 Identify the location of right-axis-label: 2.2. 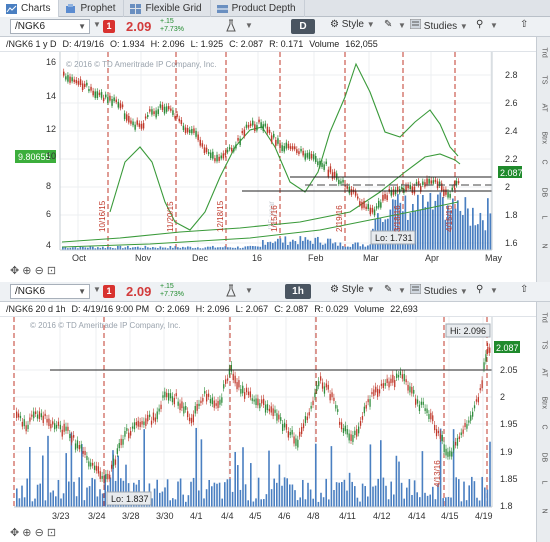
(511, 159).